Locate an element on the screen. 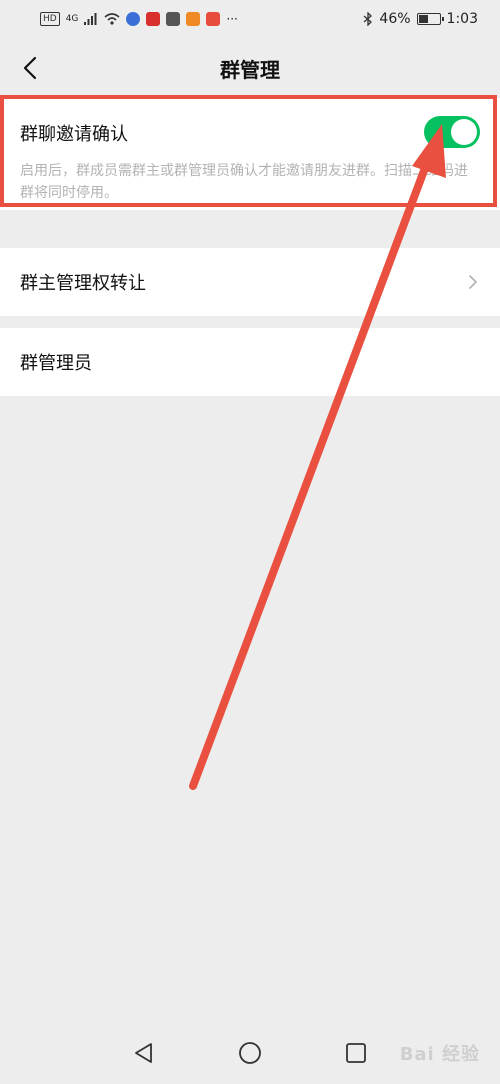  invite-confirm-toggle is located at coordinates (452, 132).